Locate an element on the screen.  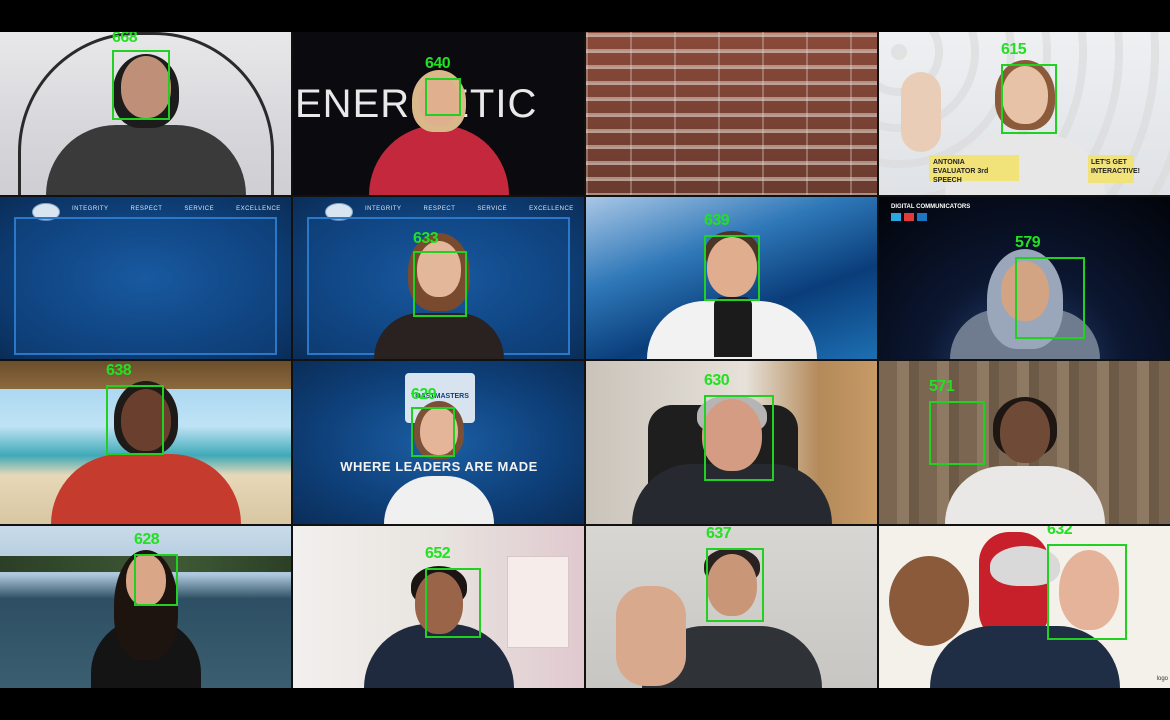
participant-tile-15: 637 is located at coordinates (731, 606).